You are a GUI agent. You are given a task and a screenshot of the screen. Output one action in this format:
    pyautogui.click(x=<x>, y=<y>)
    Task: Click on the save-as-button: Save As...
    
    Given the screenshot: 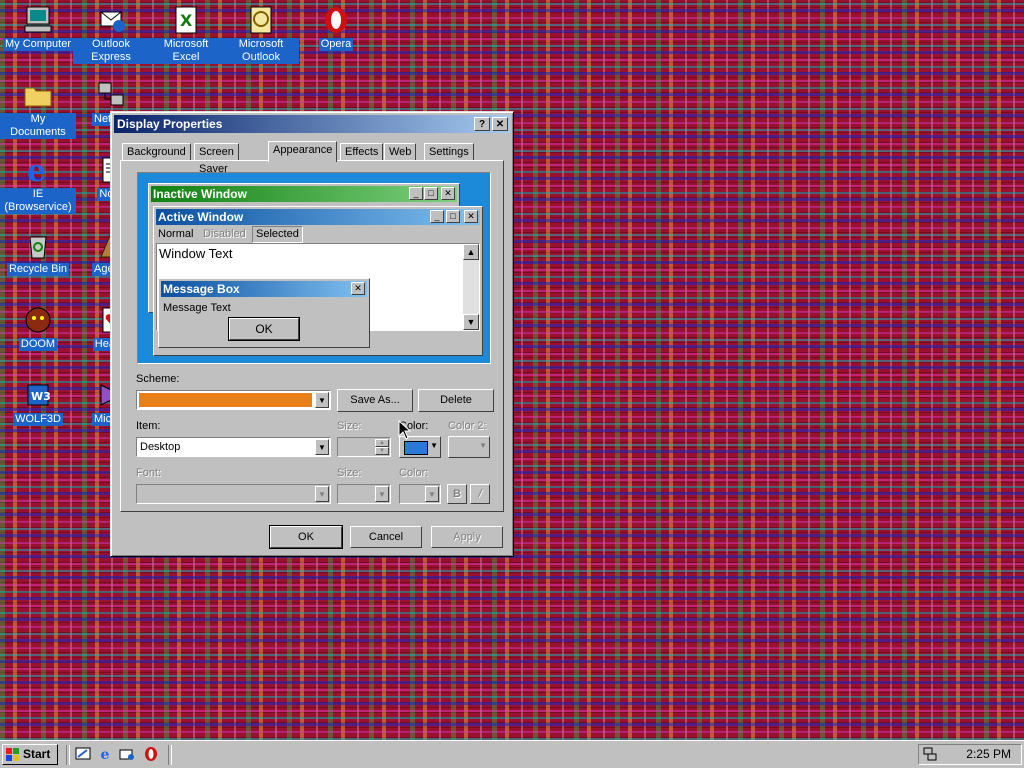 What is the action you would take?
    pyautogui.click(x=375, y=400)
    